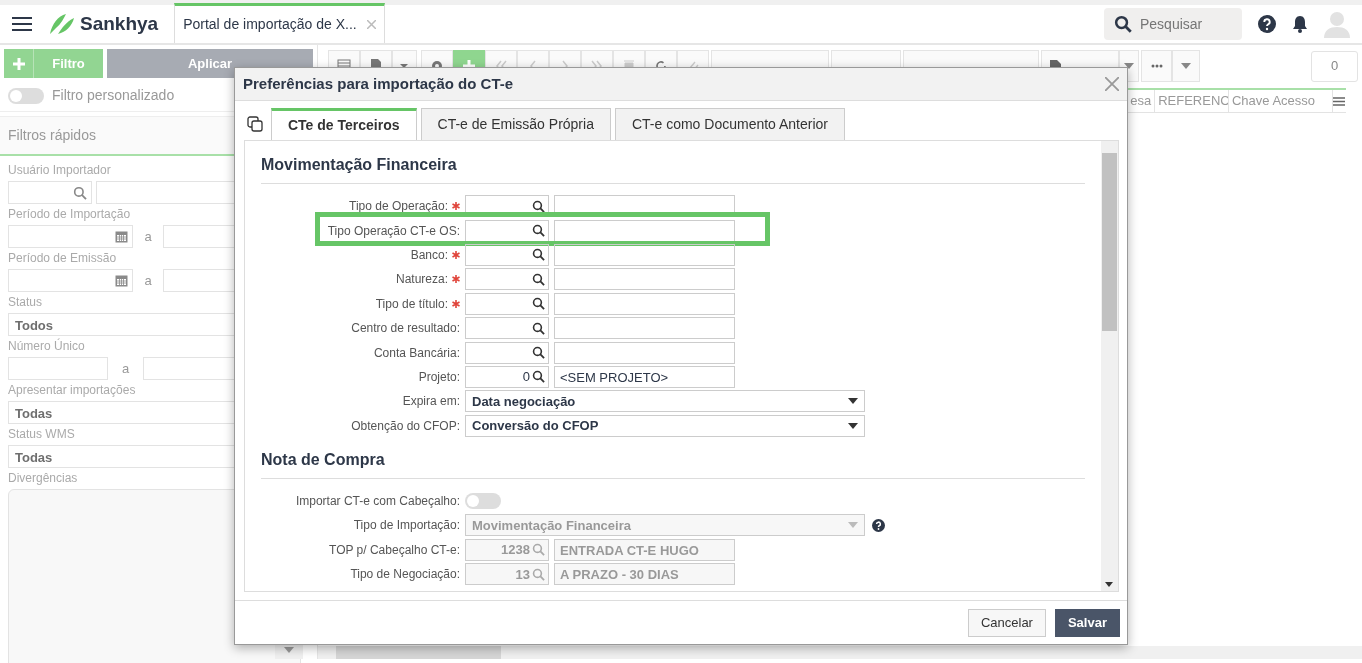 The image size is (1362, 663). Describe the element at coordinates (524, 401) in the screenshot. I see `field-value: Data negociação` at that location.